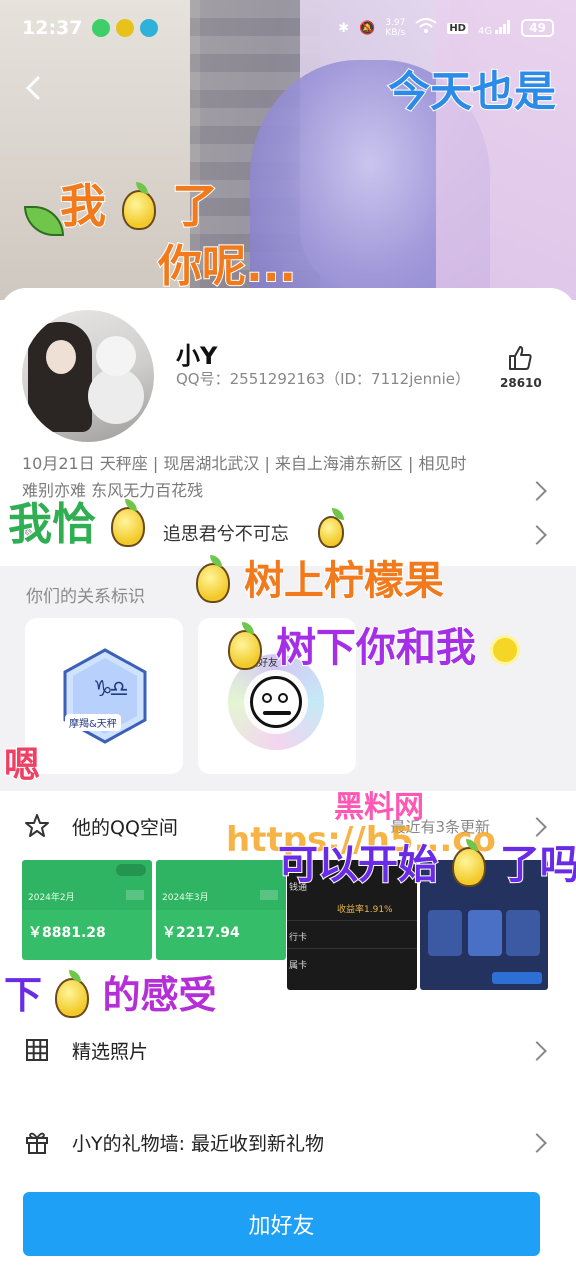 This screenshot has height=1280, width=576. I want to click on thumb1-date: 2024年2月, so click(51, 898).